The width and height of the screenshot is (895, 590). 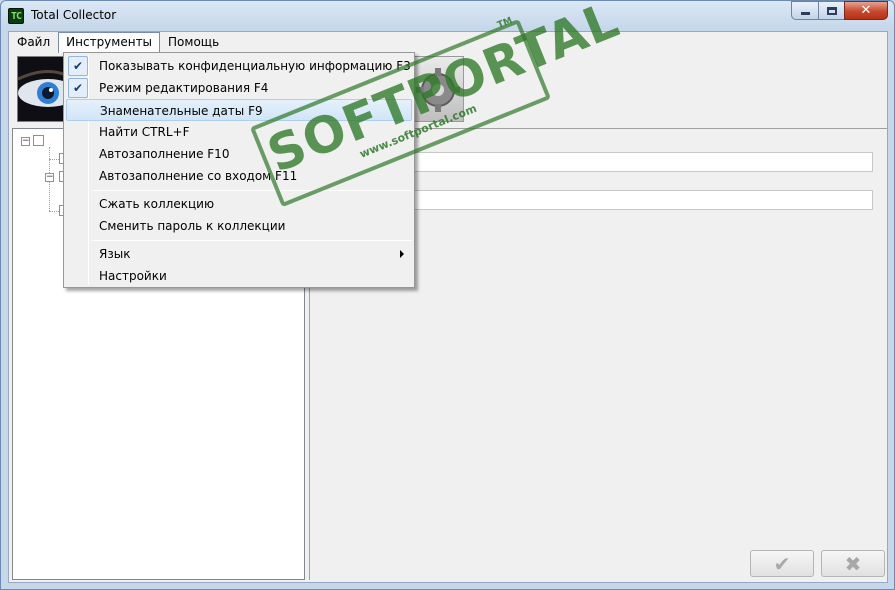 What do you see at coordinates (33, 42) in the screenshot?
I see `menu-file: Файл` at bounding box center [33, 42].